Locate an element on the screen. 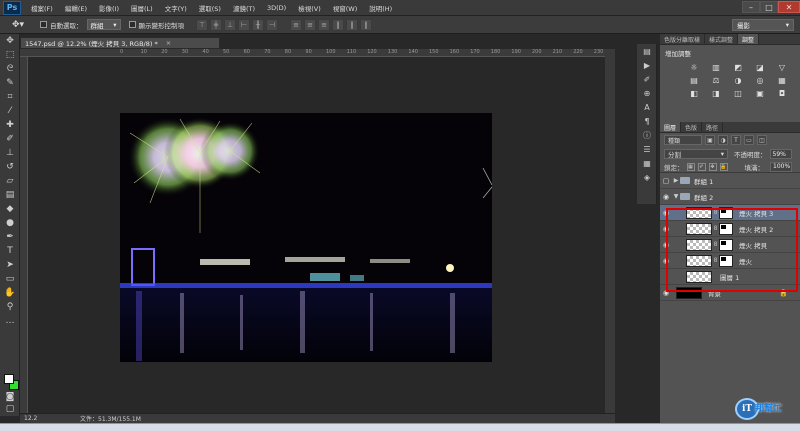 This screenshot has width=800, height=431. distribute-top-icon: ≡ is located at coordinates (296, 24).